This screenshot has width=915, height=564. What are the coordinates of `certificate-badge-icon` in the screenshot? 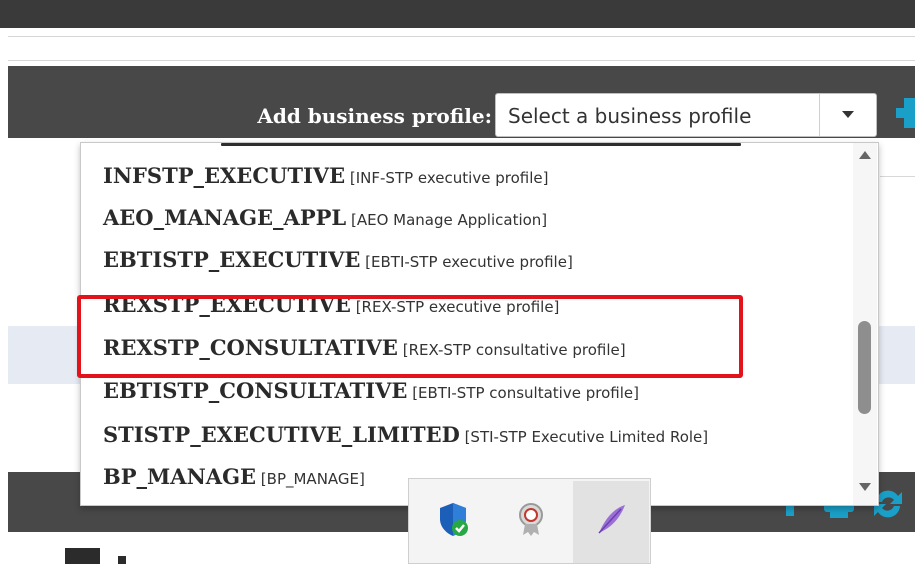 It's located at (531, 519).